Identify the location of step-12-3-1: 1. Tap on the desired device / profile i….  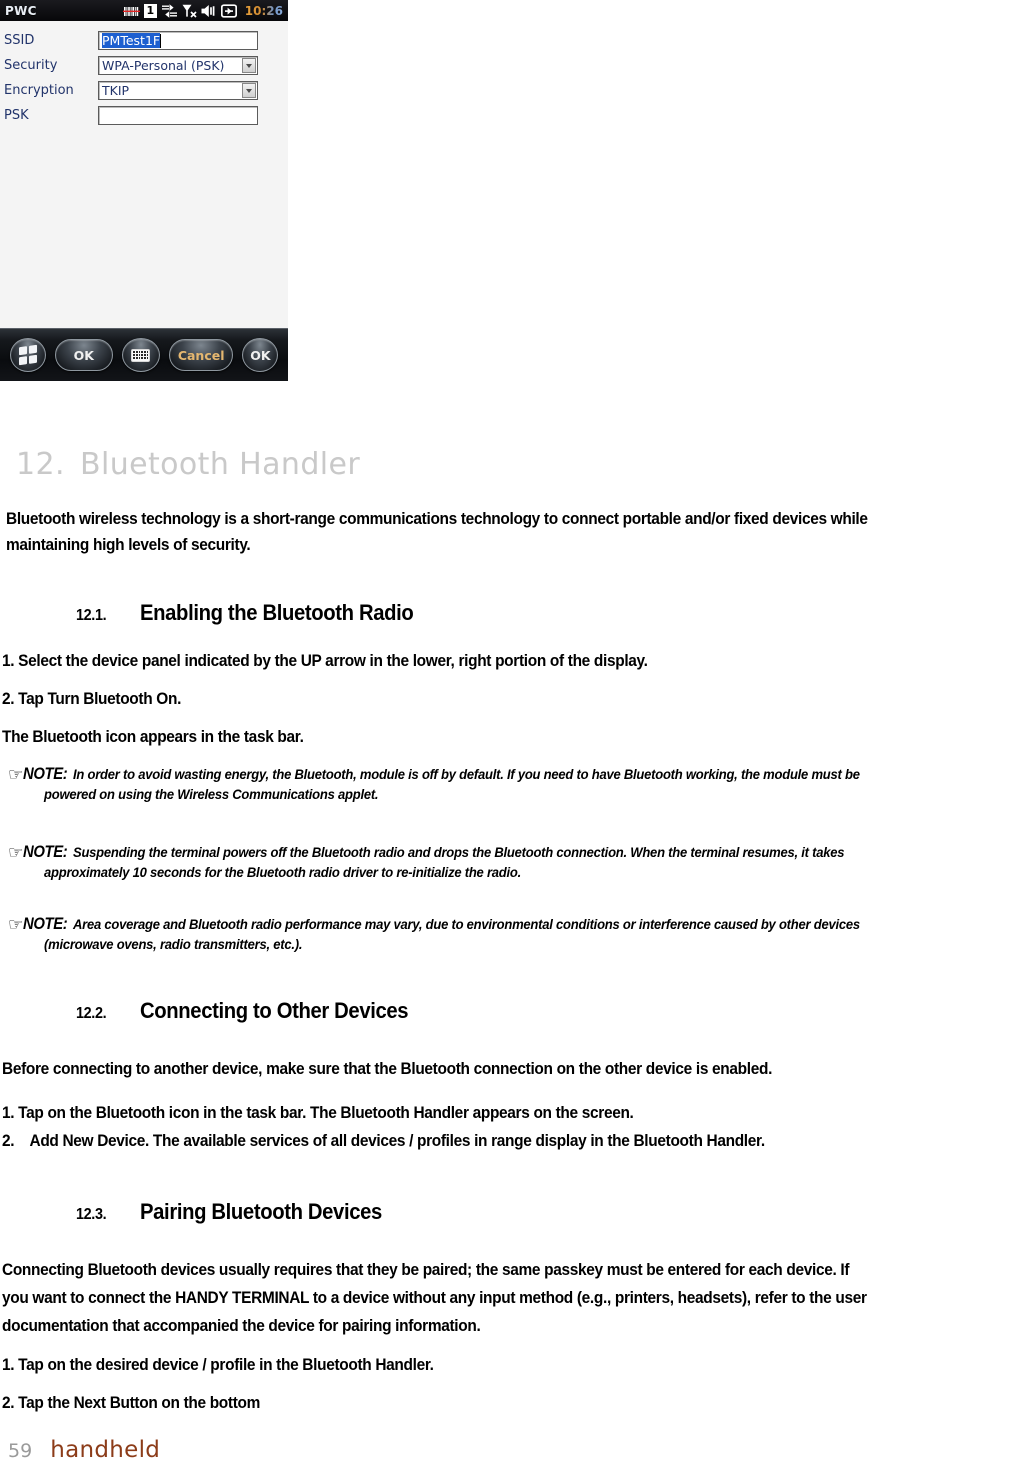
(218, 1364).